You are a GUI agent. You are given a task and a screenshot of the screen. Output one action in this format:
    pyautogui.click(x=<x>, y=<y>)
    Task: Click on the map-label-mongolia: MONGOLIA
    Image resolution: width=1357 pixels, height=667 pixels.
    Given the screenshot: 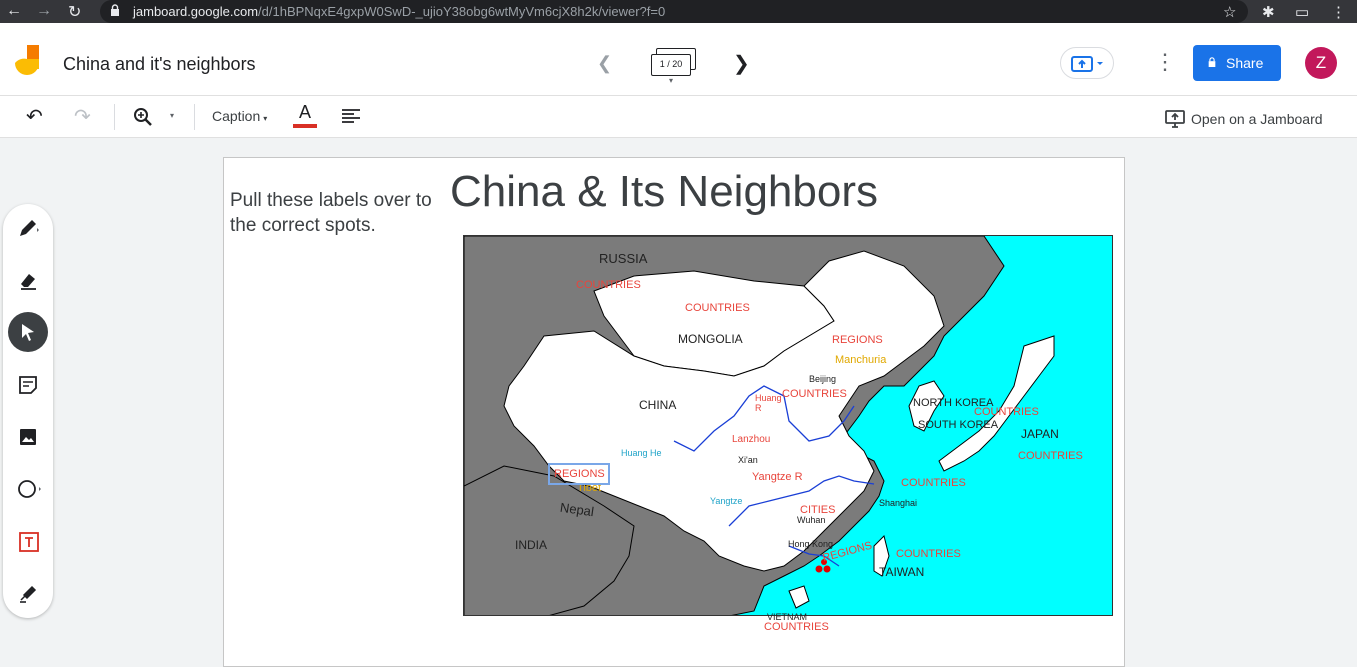 What is the action you would take?
    pyautogui.click(x=710, y=339)
    